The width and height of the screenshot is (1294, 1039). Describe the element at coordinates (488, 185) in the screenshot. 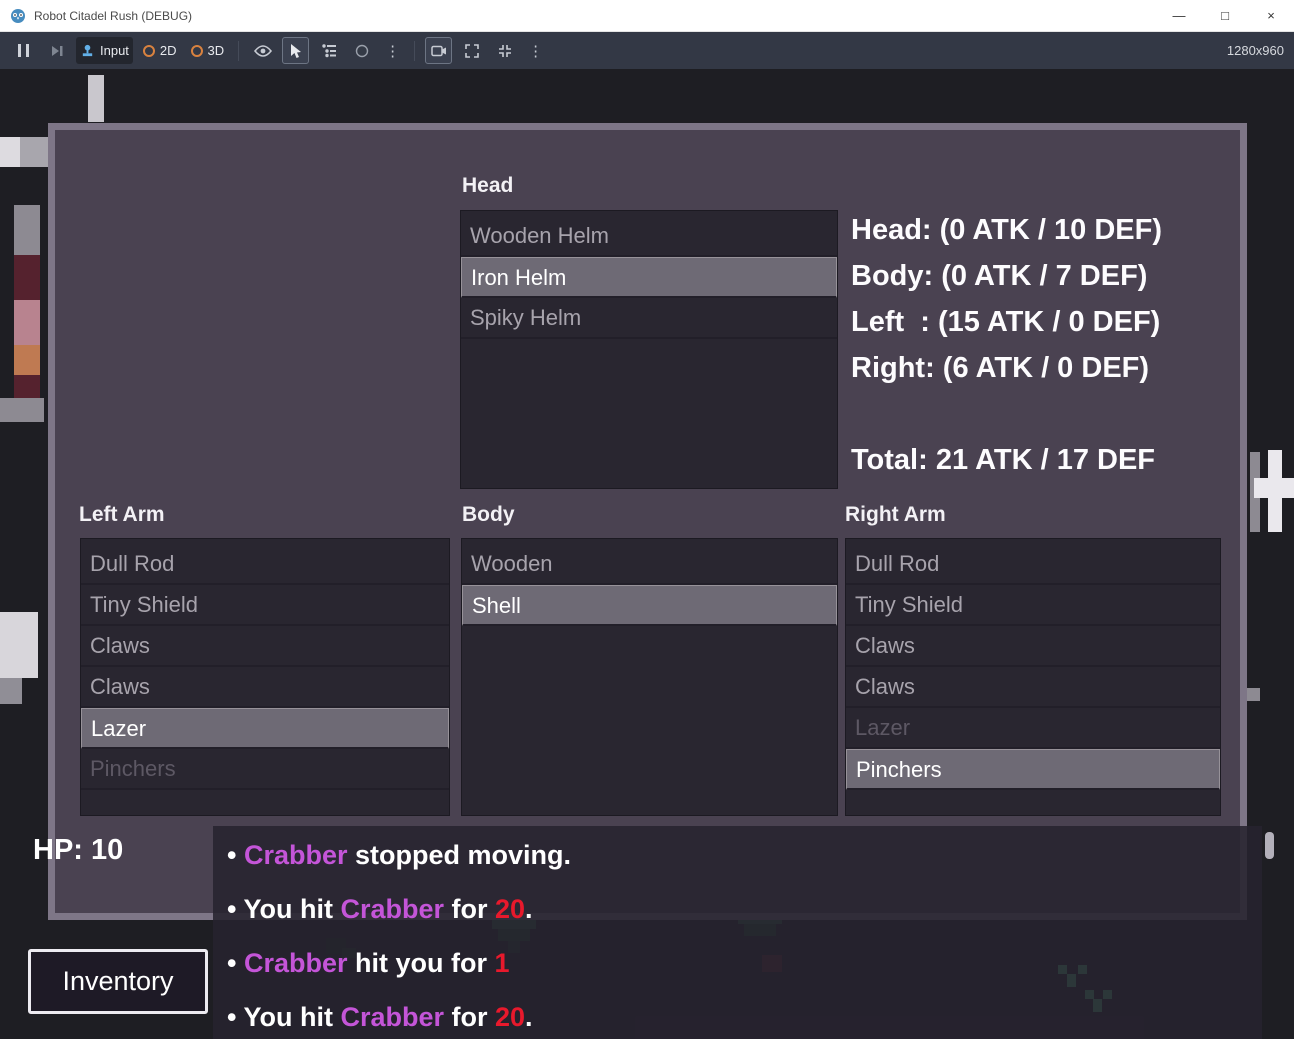

I see `head-section-label: Head` at that location.